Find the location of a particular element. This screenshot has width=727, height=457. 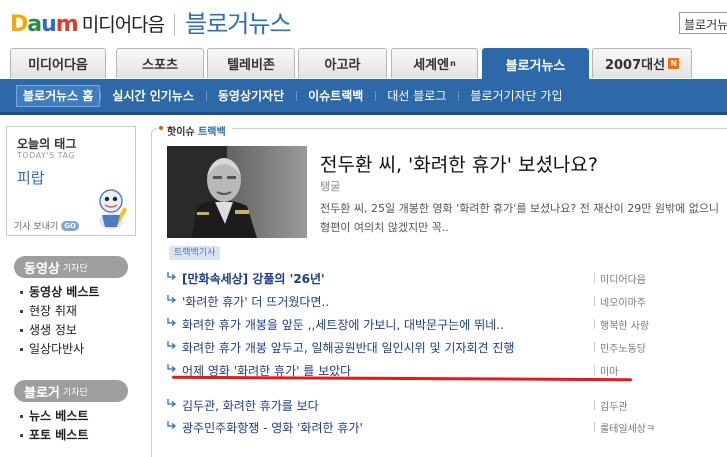

blogger-news-title: 블로거뉴스 is located at coordinates (238, 24).